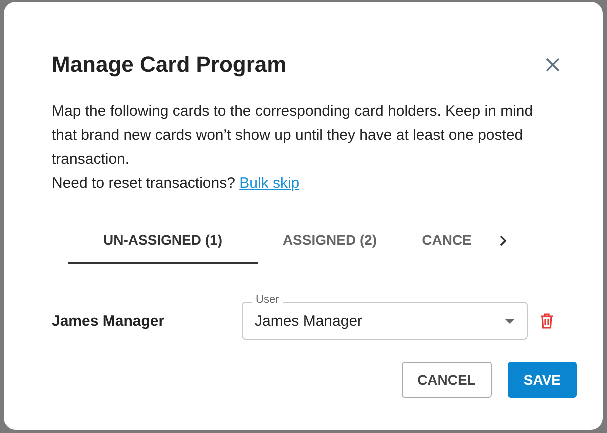 The width and height of the screenshot is (607, 433). Describe the element at coordinates (109, 321) in the screenshot. I see `cardholder-name: James Manager` at that location.